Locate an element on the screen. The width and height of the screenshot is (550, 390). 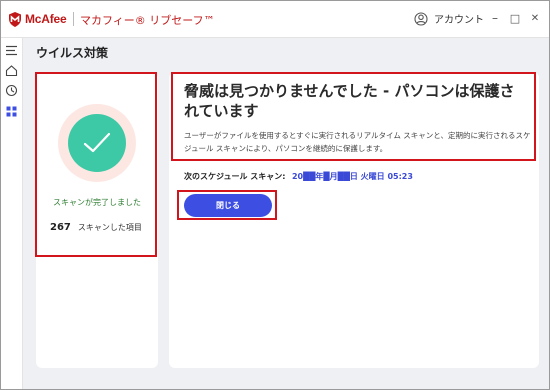
title-bar: McAfee マカフィー® リブセーフ™ アカウント – □ ✕ is located at coordinates (275, 19).